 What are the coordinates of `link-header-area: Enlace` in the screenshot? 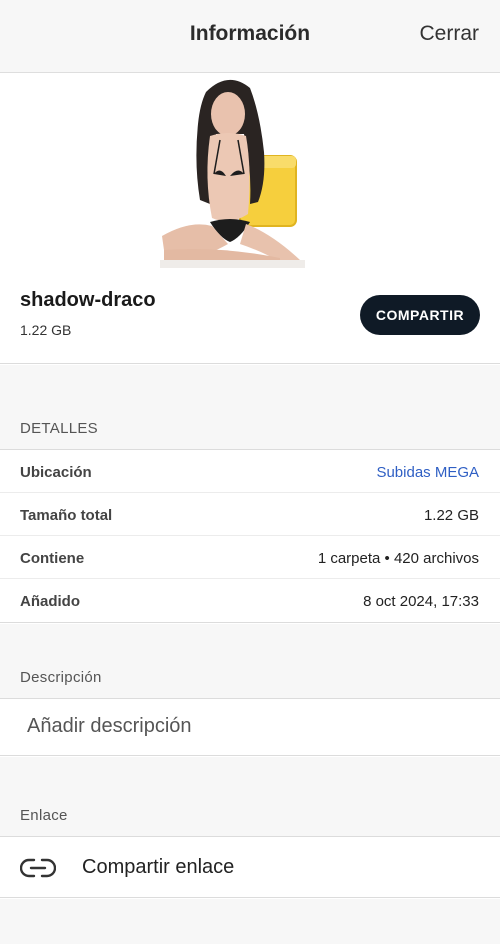 It's located at (250, 796).